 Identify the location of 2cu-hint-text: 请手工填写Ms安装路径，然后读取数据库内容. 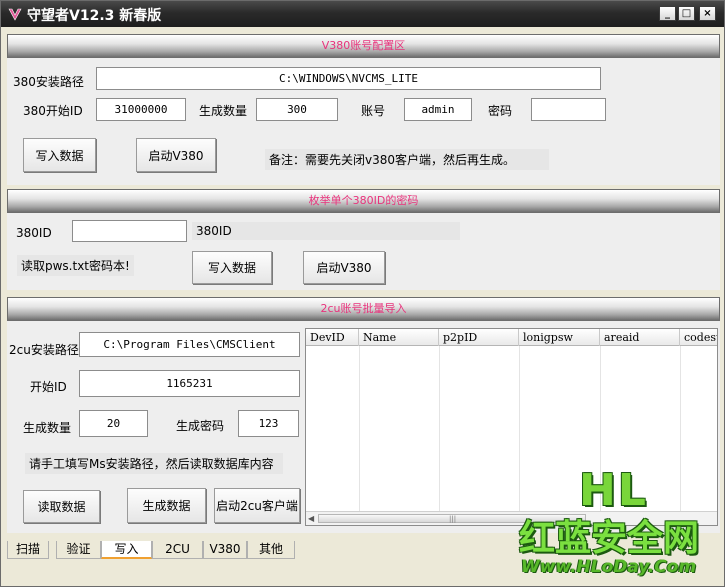
(154, 463).